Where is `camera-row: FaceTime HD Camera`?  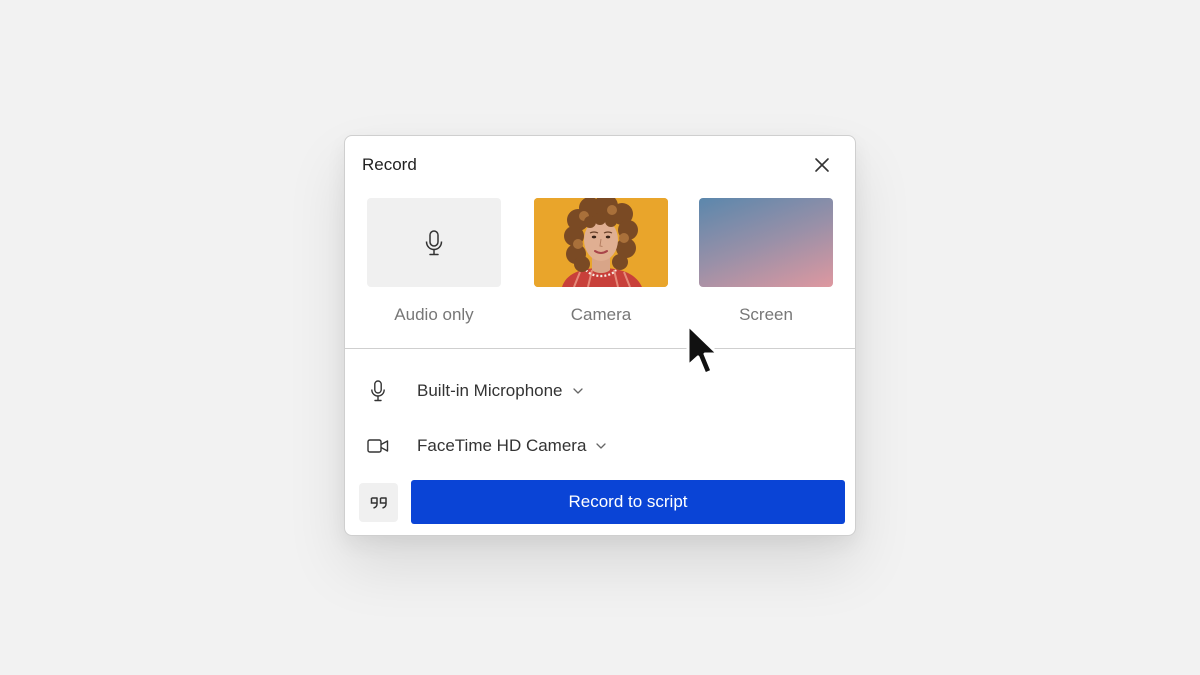
camera-row: FaceTime HD Camera is located at coordinates (600, 446).